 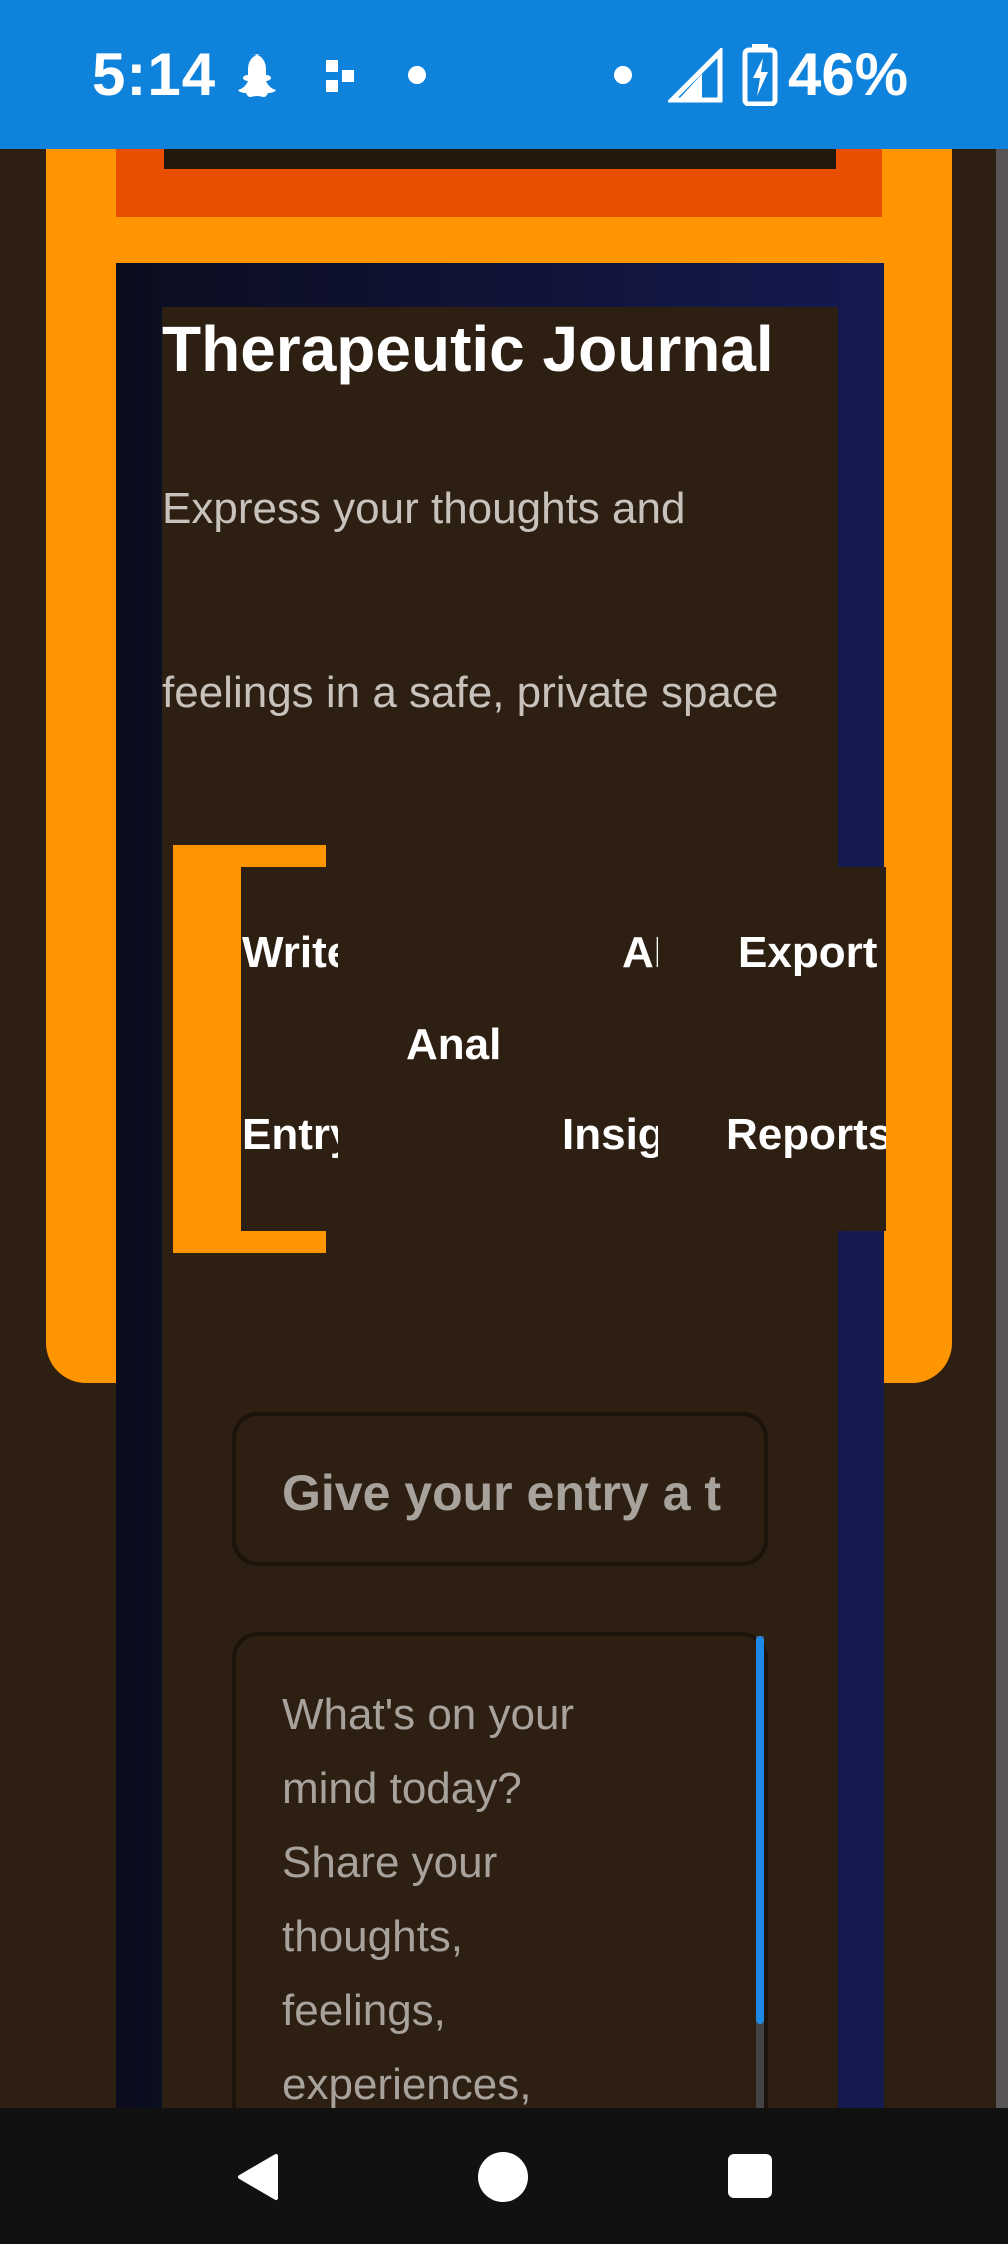 I want to click on entry-title-placeholder: Give your entry a title, so click(x=502, y=1493).